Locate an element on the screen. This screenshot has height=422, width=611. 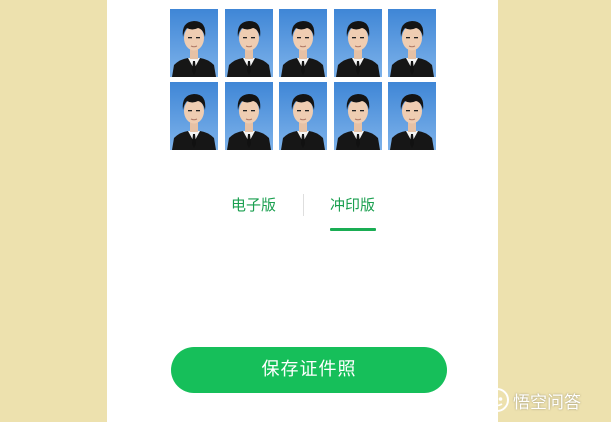
watermark: 悟空问答 is located at coordinates (532, 400).